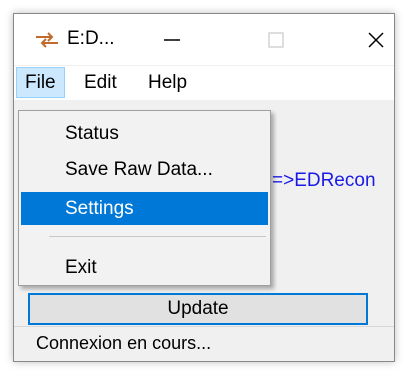 Image resolution: width=404 pixels, height=373 pixels. Describe the element at coordinates (198, 309) in the screenshot. I see `update-button: Update` at that location.